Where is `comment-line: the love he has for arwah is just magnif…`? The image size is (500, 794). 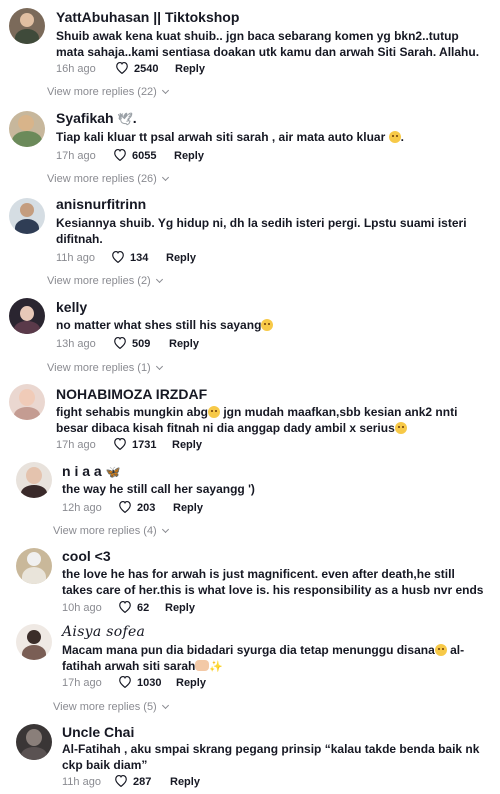 comment-line: the love he has for arwah is just magnif… is located at coordinates (258, 574).